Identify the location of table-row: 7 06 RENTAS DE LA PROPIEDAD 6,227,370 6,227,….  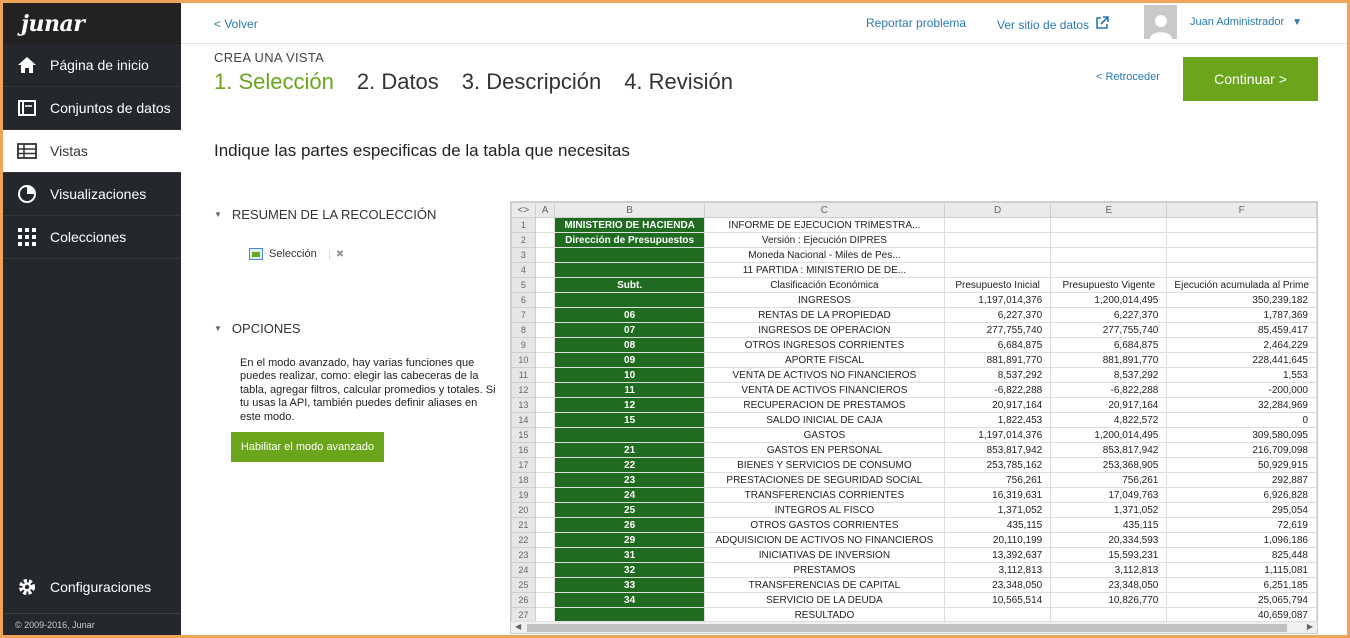
(914, 315).